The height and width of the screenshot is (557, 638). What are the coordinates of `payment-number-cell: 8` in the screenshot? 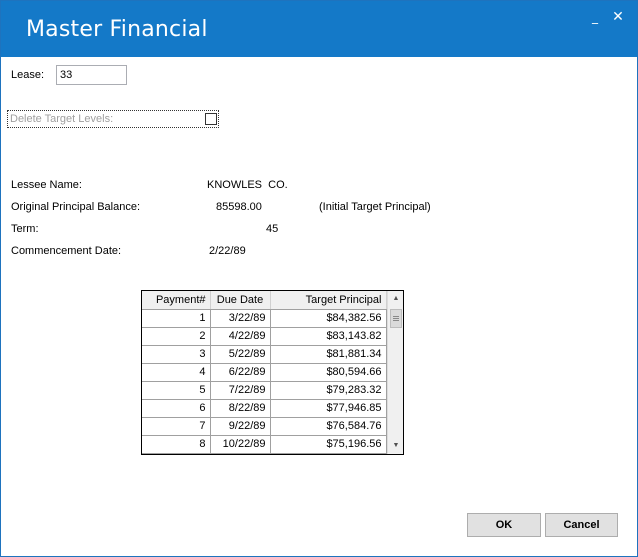 It's located at (176, 444).